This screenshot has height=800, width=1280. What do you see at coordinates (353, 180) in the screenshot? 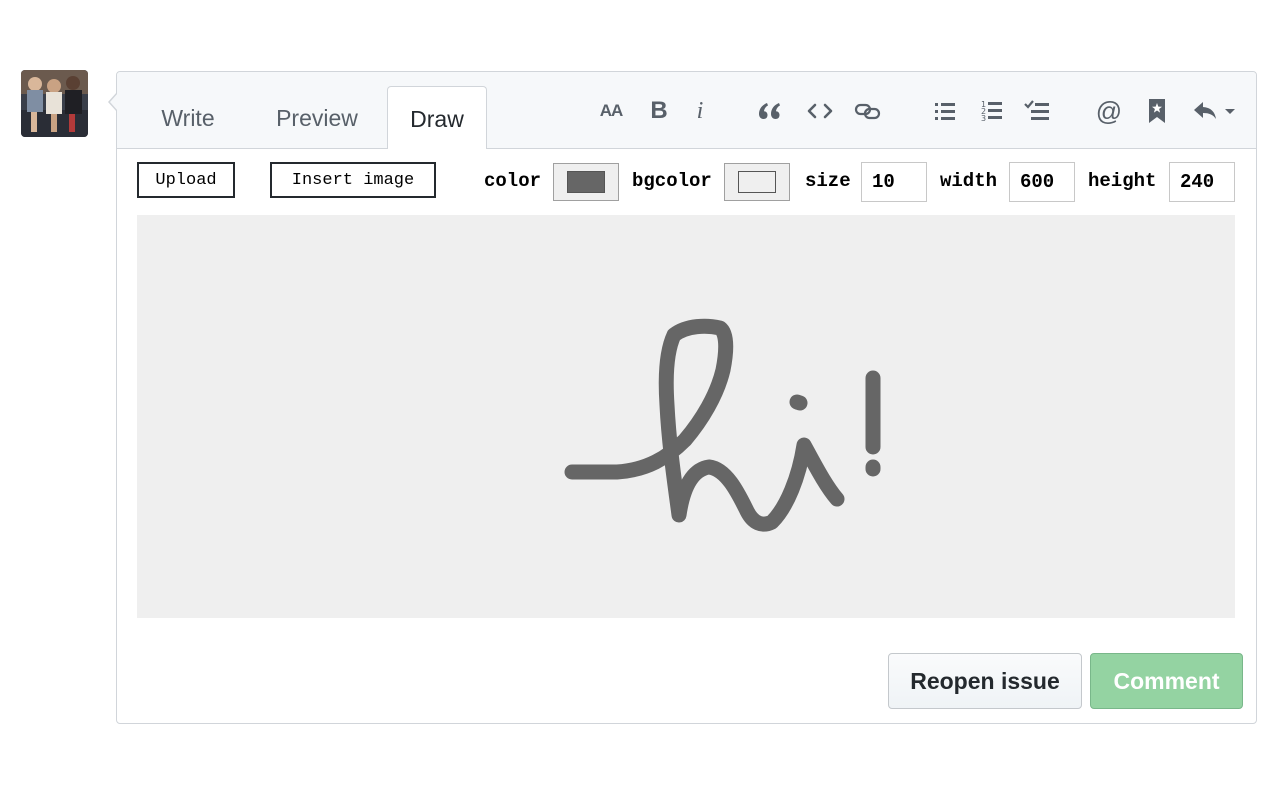
I see `insert-image-button: Insert image` at bounding box center [353, 180].